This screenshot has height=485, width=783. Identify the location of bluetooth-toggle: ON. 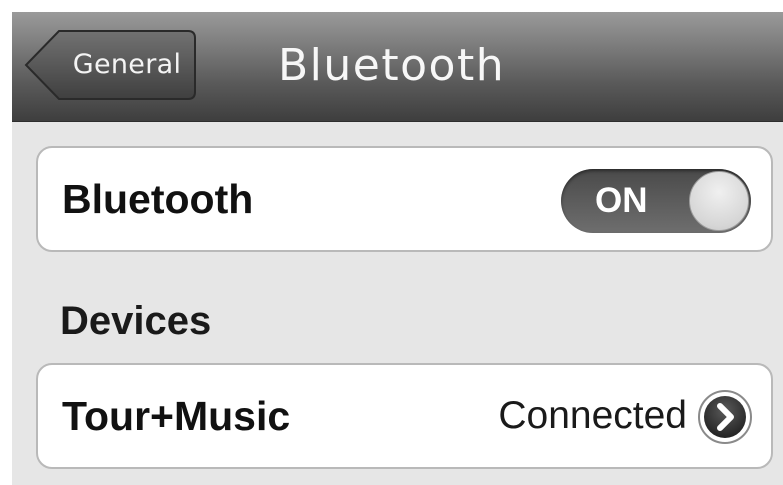
(656, 201).